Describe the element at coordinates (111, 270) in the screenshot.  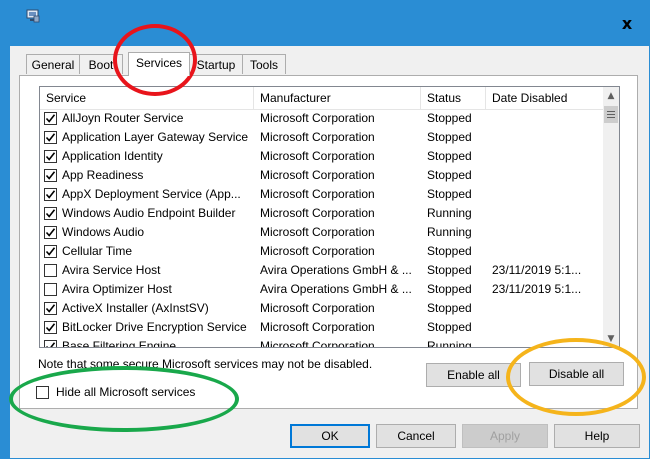
I see `service-name: Avira Service Host` at that location.